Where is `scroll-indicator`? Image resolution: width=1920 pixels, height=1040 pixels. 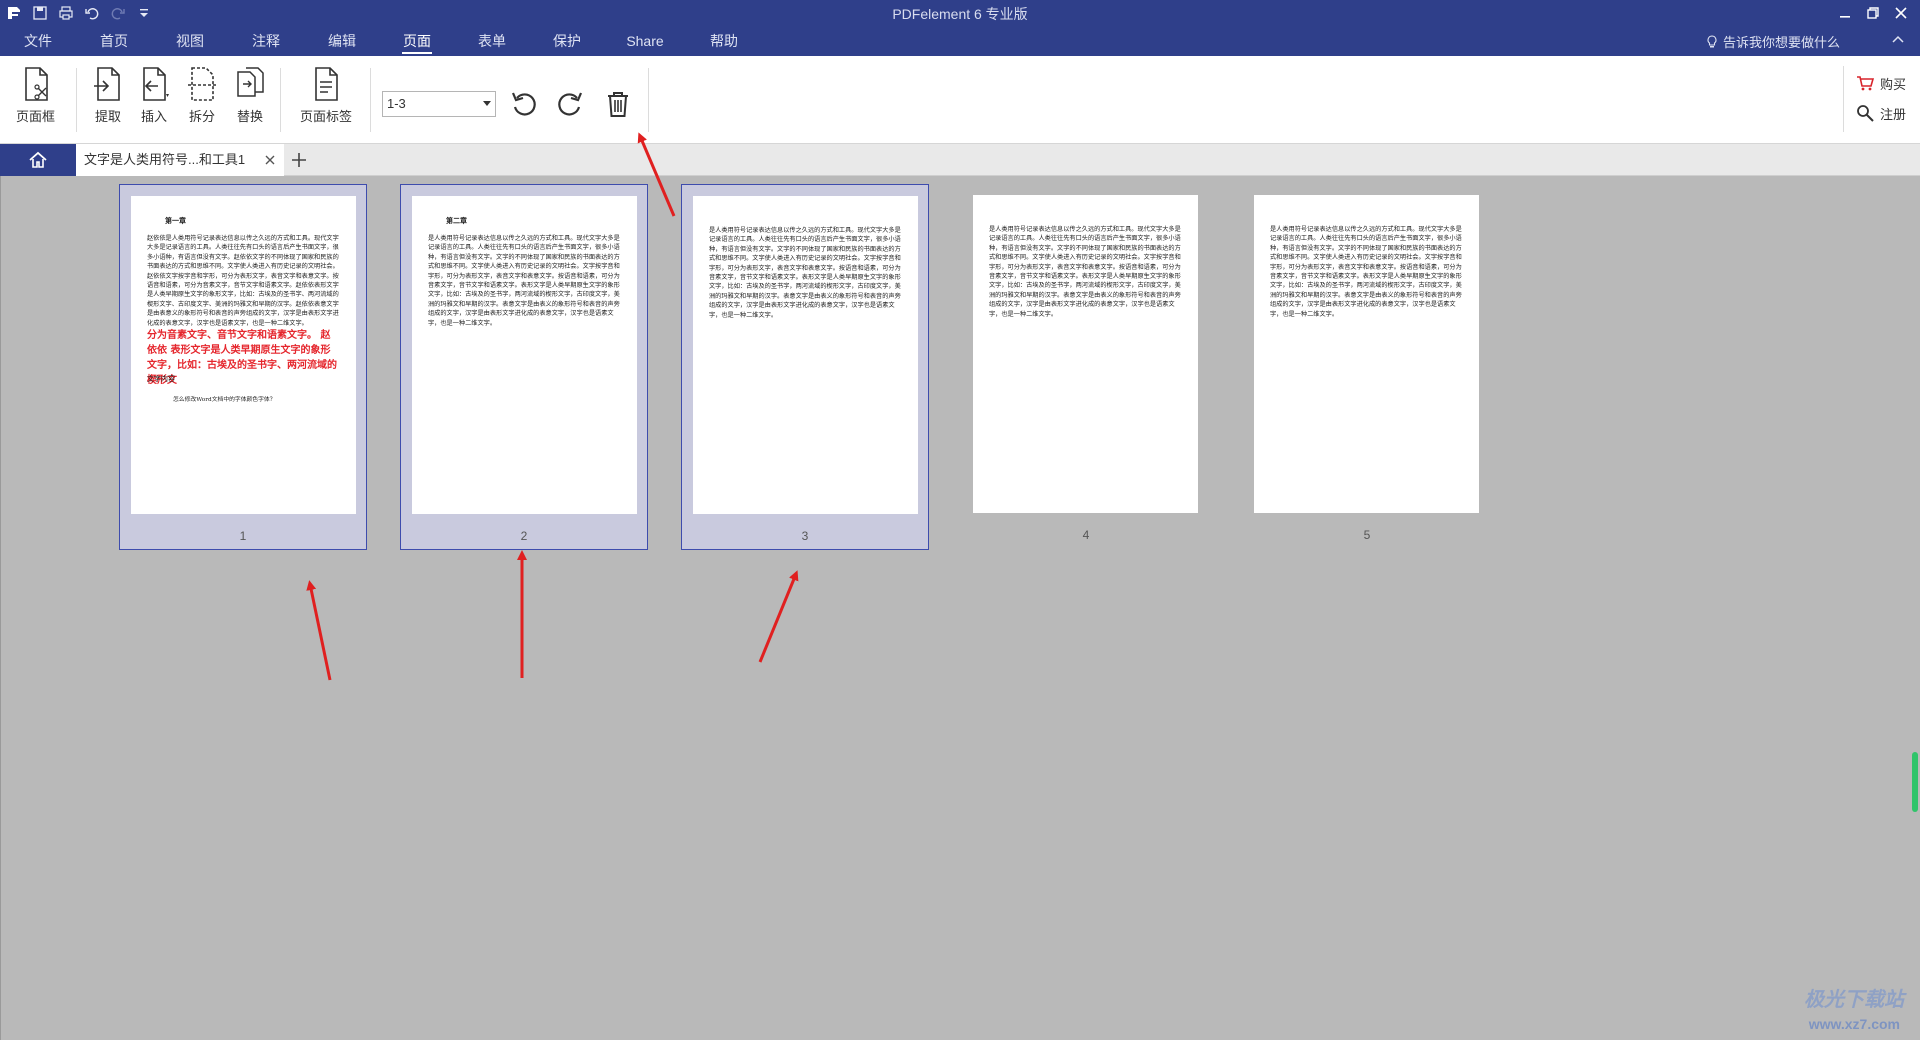 scroll-indicator is located at coordinates (1915, 782).